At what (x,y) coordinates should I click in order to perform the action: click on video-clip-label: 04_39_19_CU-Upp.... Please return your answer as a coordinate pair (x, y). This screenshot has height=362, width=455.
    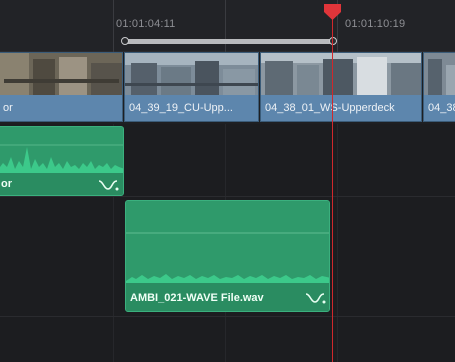
    Looking at the image, I should click on (191, 108).